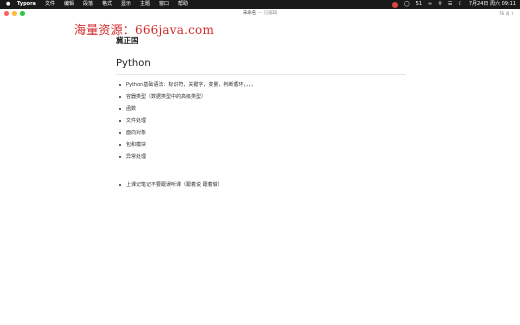 This screenshot has height=325, width=520. Describe the element at coordinates (126, 4) in the screenshot. I see `menu-view: 显示` at that location.